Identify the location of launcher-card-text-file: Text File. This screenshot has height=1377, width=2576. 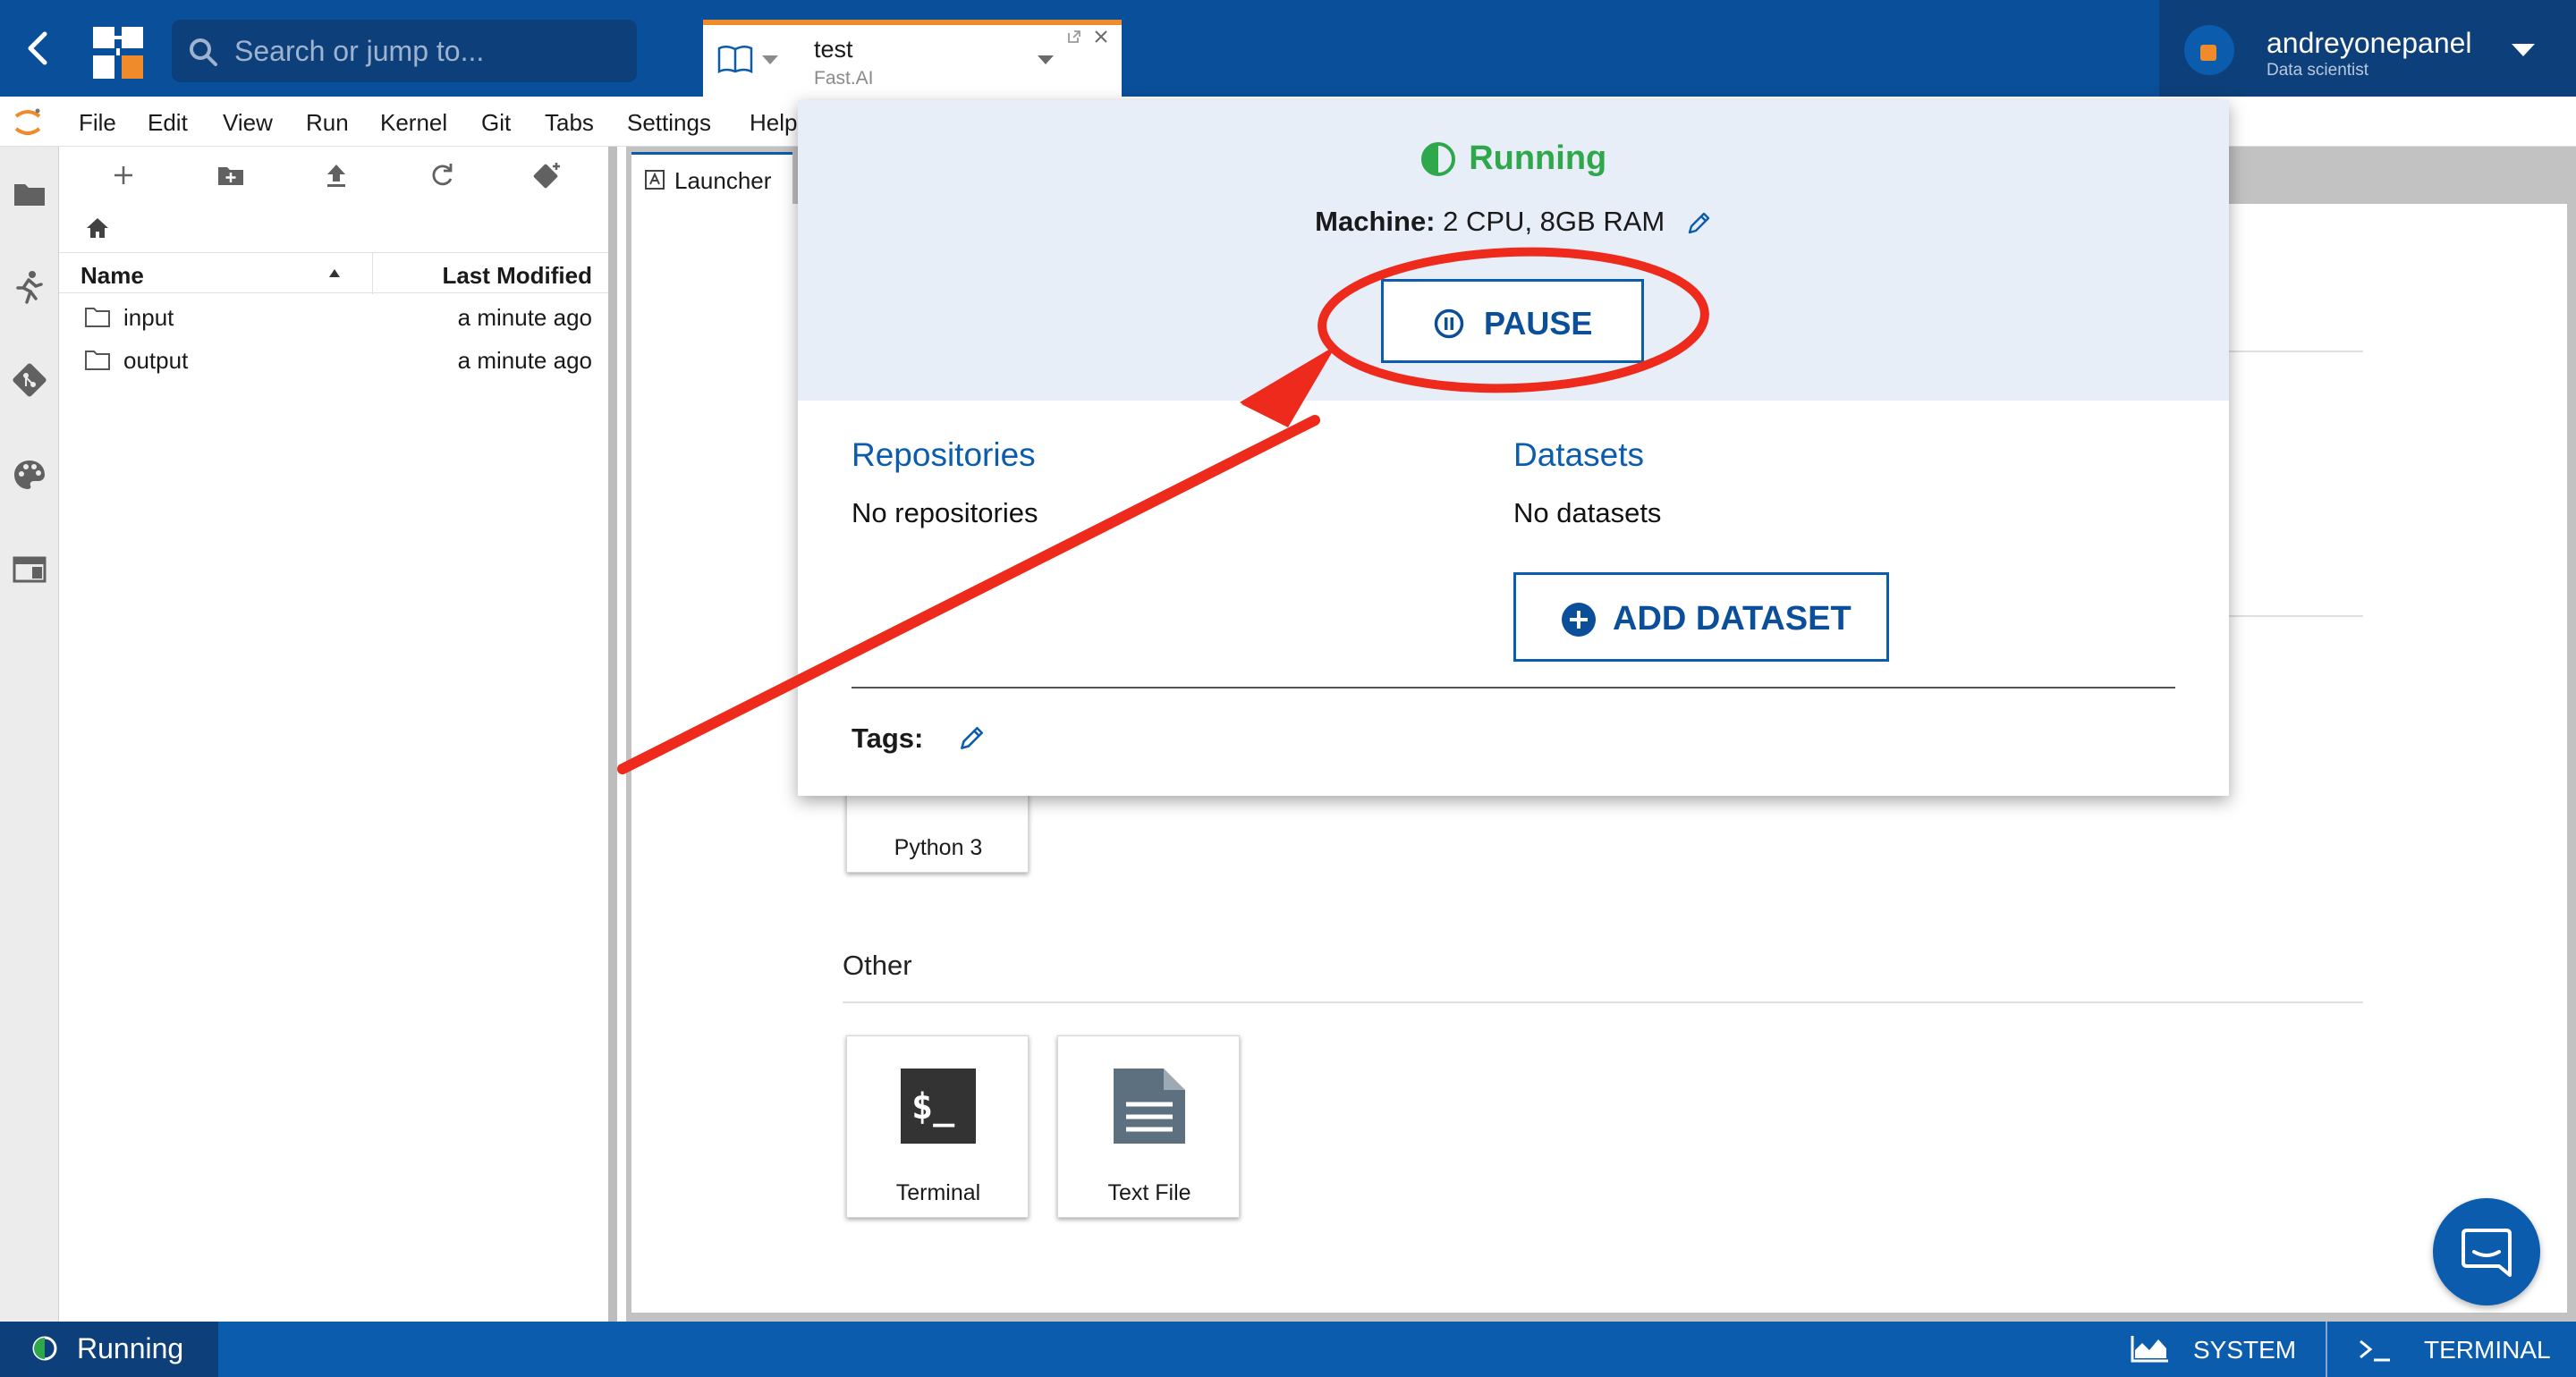
(1148, 1126).